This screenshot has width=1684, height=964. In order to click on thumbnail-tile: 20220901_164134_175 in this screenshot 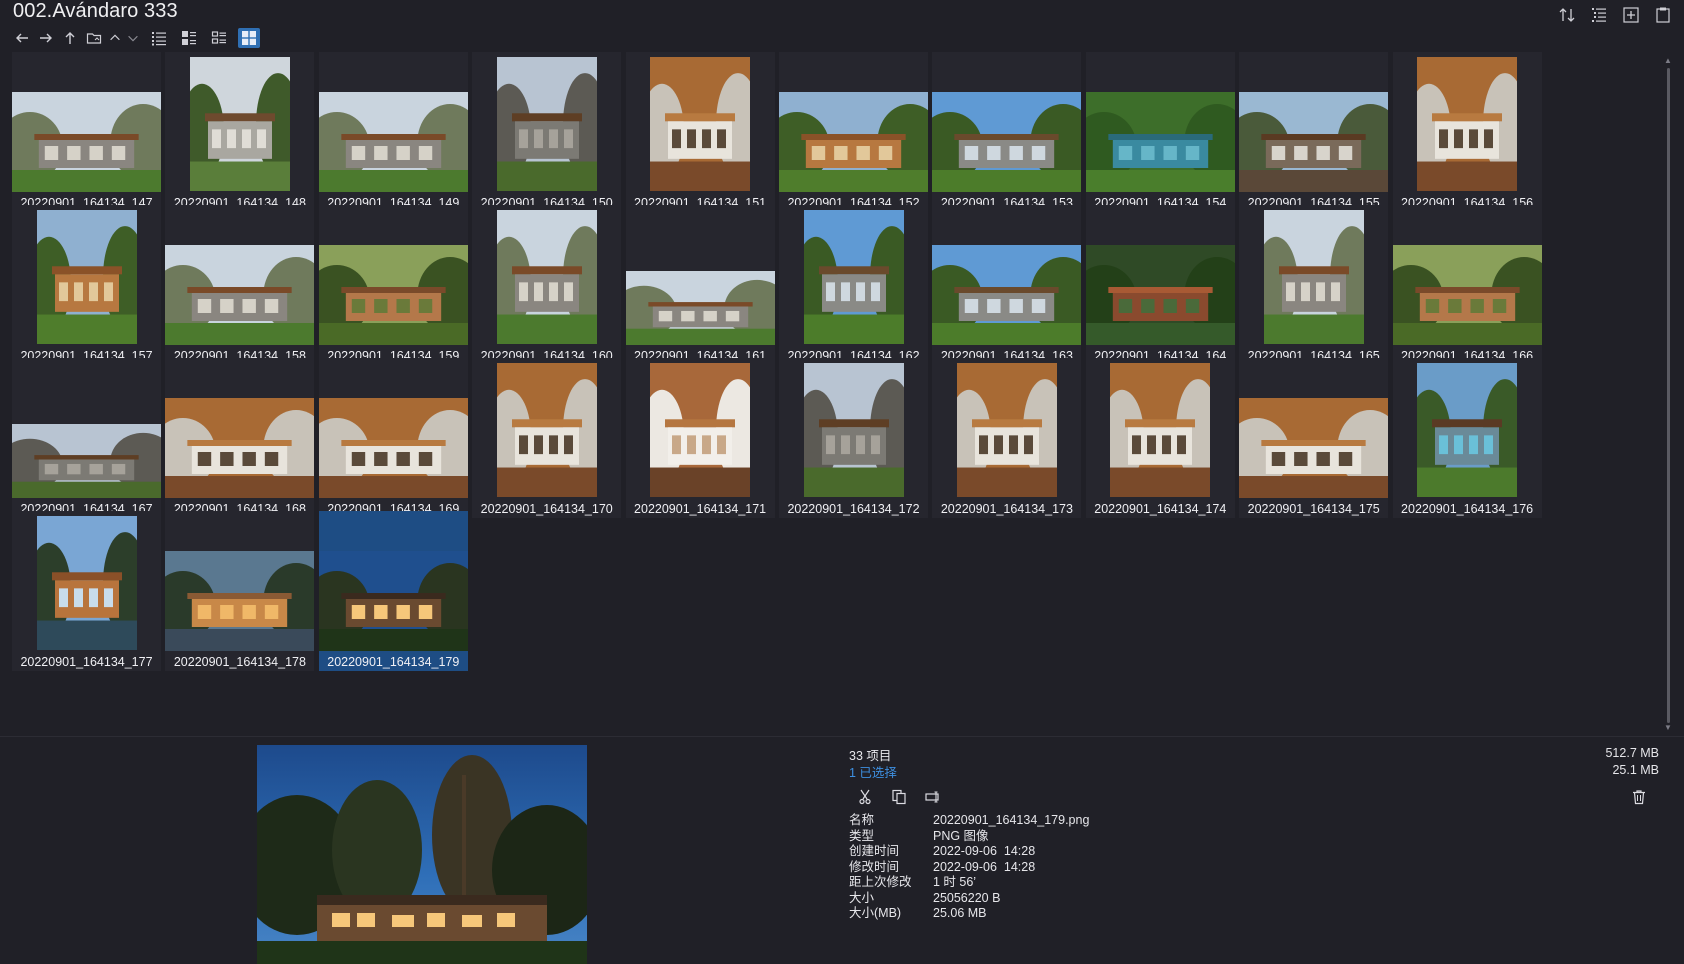, I will do `click(1314, 438)`.